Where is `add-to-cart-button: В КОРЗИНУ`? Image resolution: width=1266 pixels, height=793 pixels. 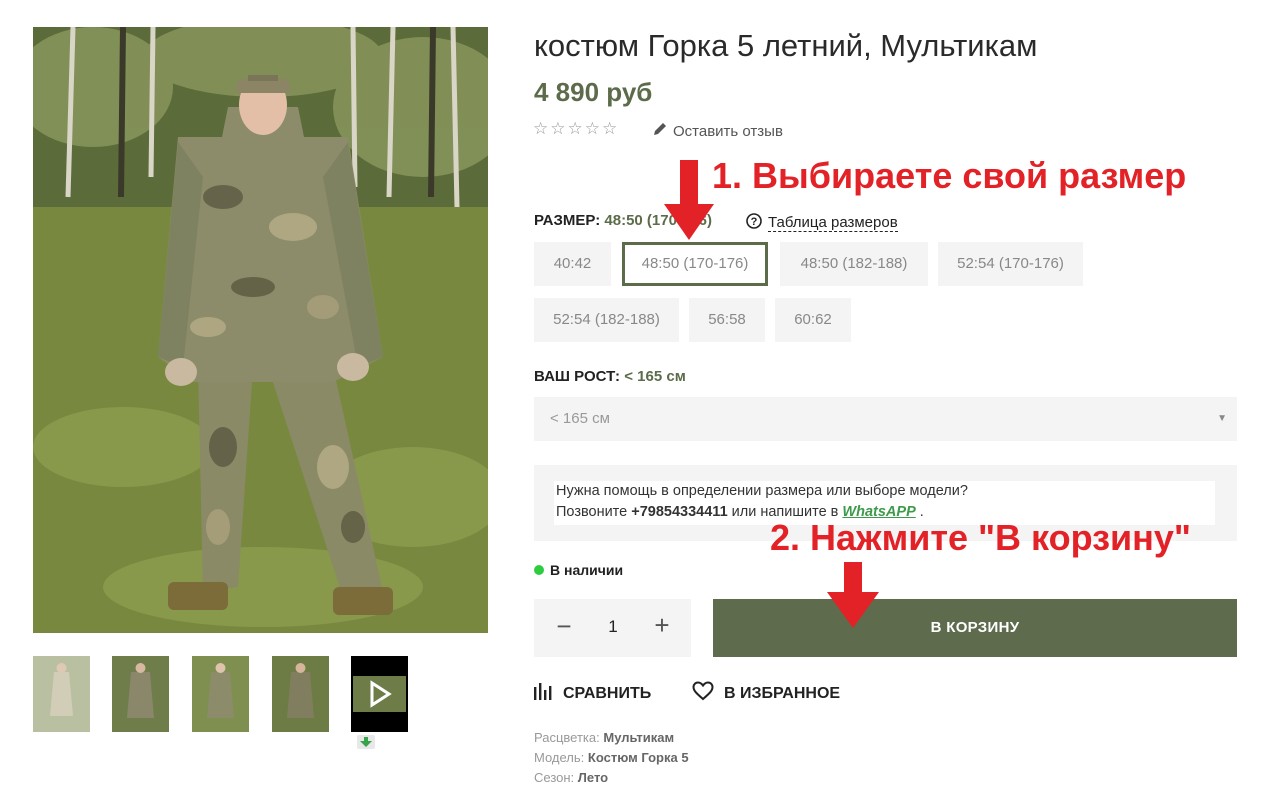
add-to-cart-button: В КОРЗИНУ is located at coordinates (975, 628).